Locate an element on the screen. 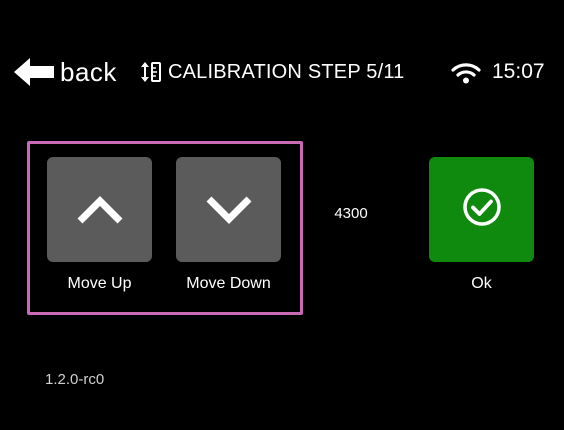 The image size is (569, 430). back-button: back is located at coordinates (65, 72).